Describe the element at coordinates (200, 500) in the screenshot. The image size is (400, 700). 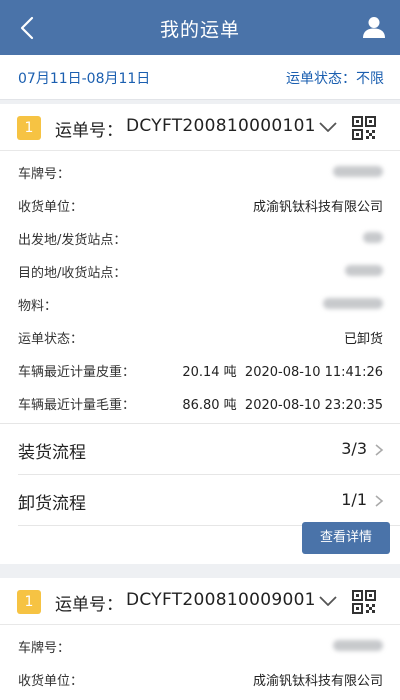
I see `unloading-flow-row: 卸货流程 1/1` at that location.